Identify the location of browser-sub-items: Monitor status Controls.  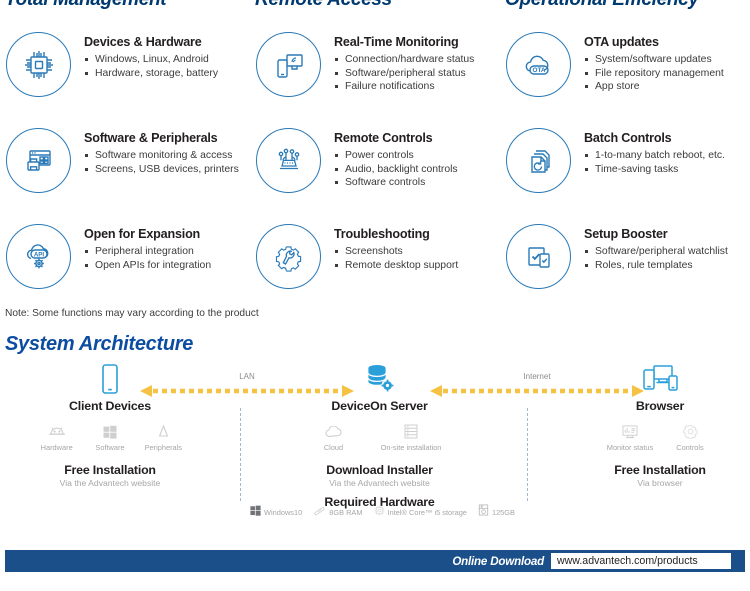
(660, 437).